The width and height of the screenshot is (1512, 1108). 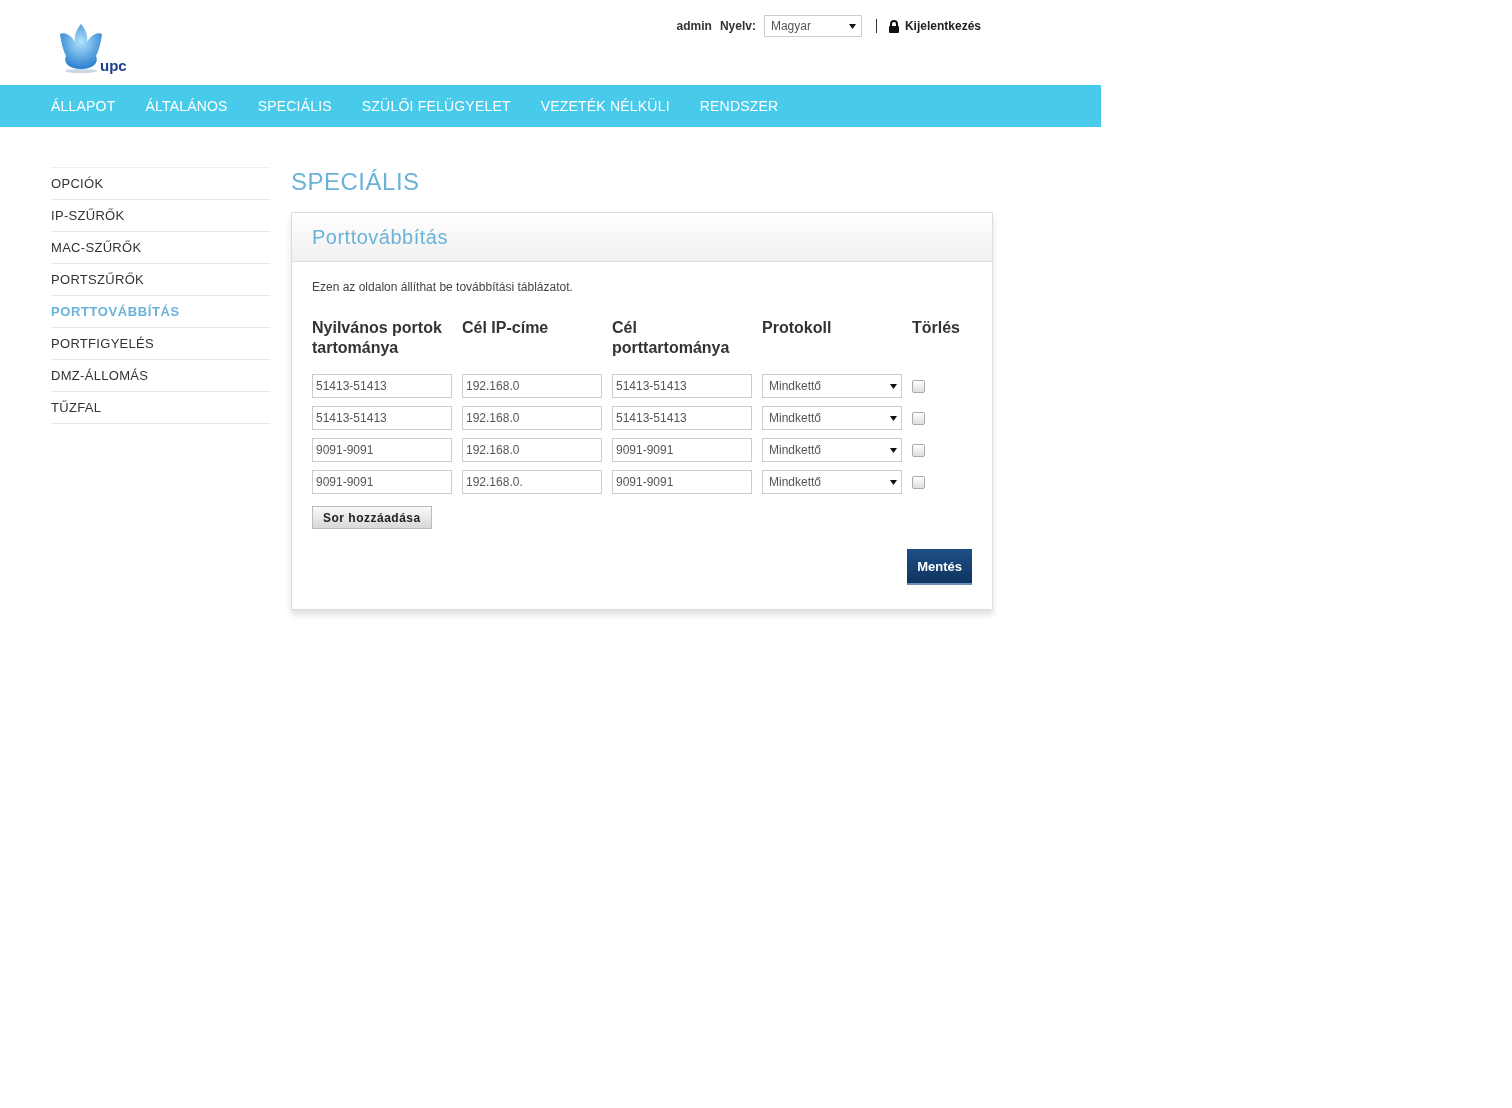 I want to click on logo-text: upc, so click(x=113, y=65).